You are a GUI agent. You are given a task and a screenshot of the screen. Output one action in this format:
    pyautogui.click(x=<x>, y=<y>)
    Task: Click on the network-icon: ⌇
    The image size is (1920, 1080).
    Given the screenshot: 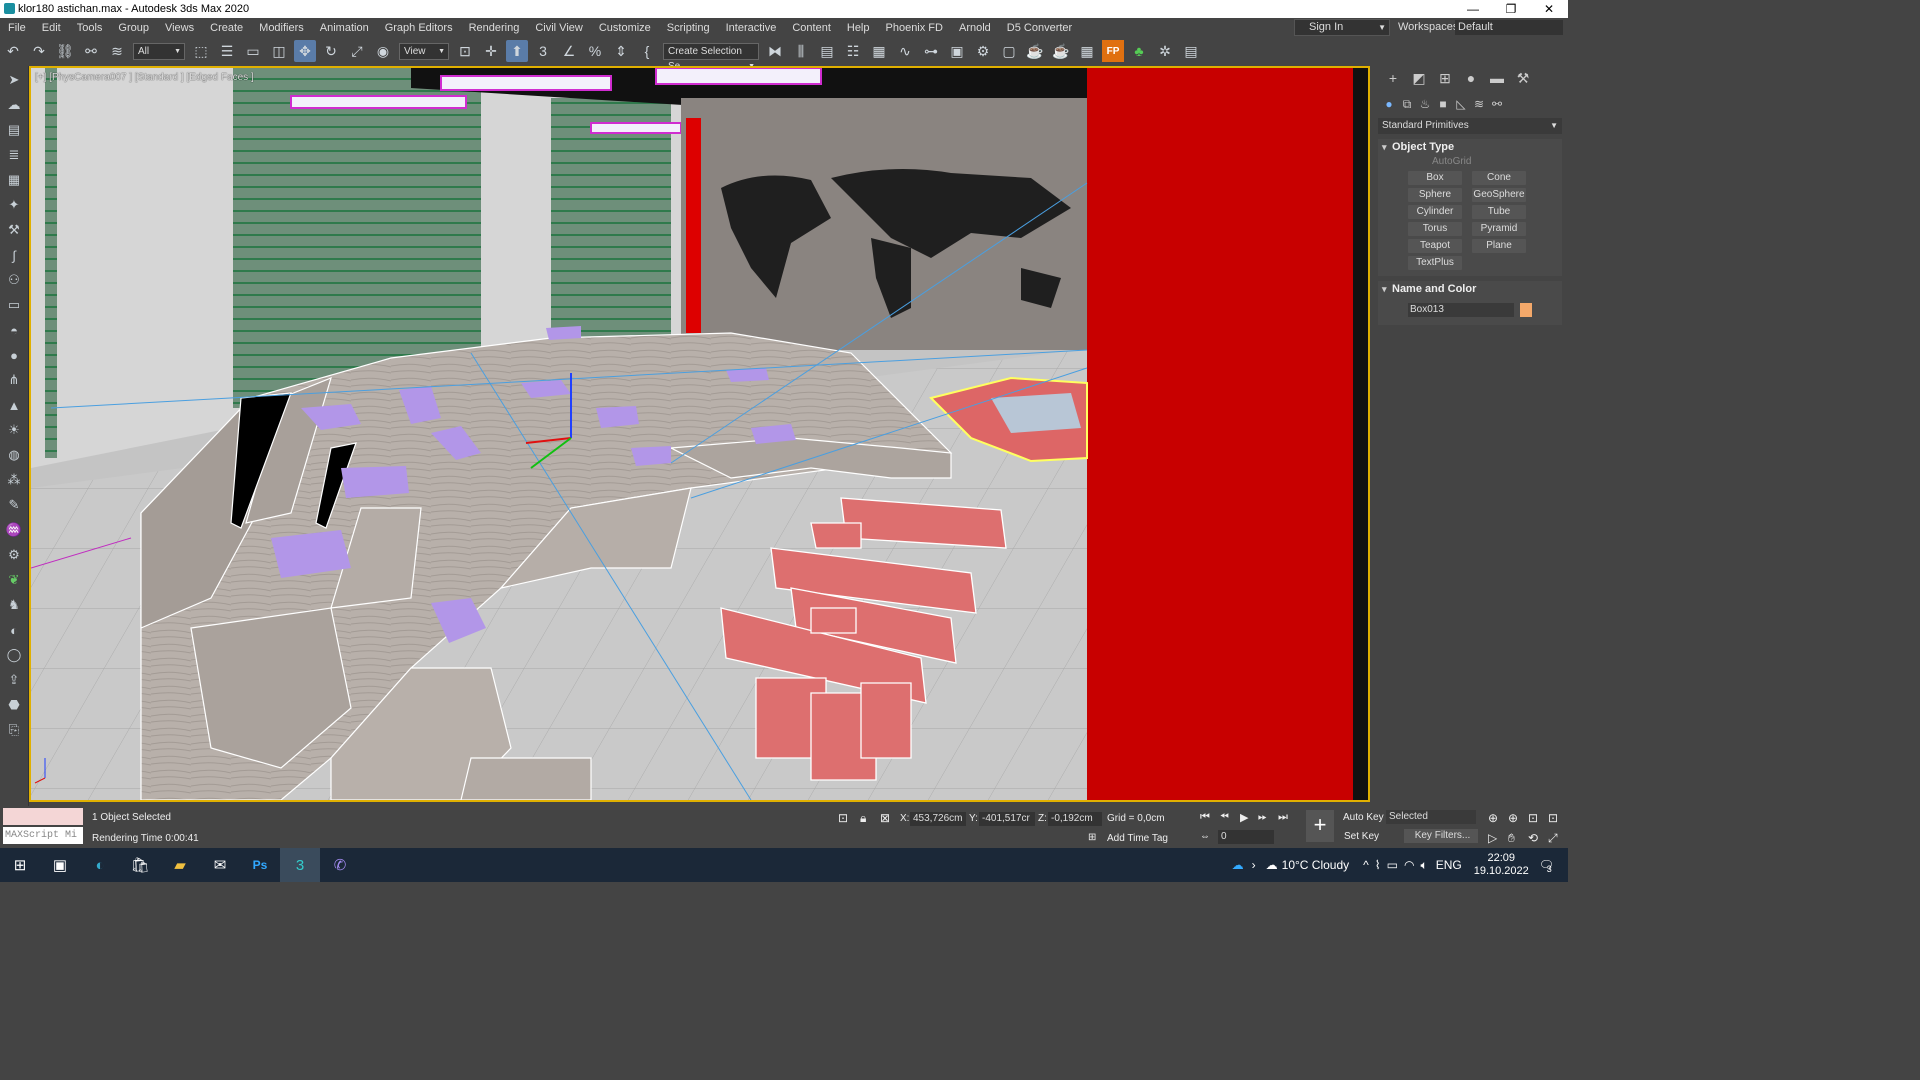 What is the action you would take?
    pyautogui.click(x=1378, y=865)
    